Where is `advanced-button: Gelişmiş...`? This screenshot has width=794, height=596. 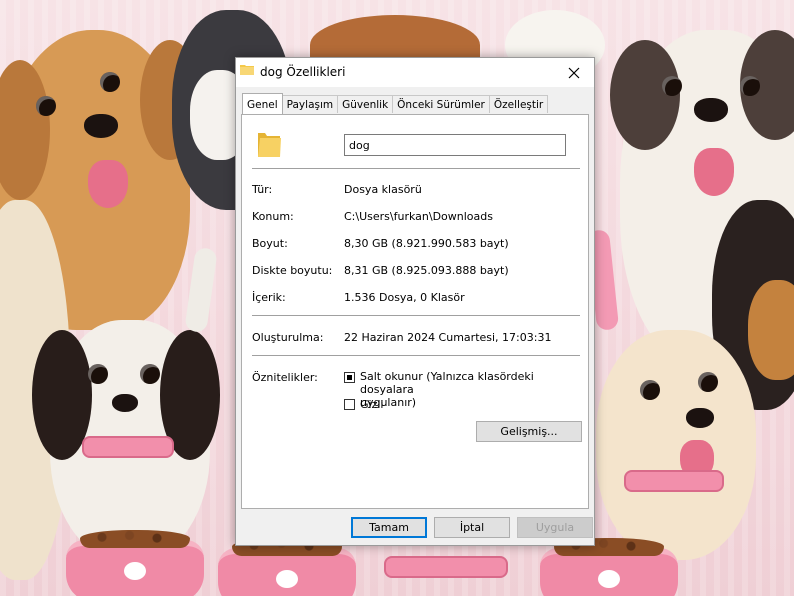
advanced-button: Gelişmiş... is located at coordinates (529, 431).